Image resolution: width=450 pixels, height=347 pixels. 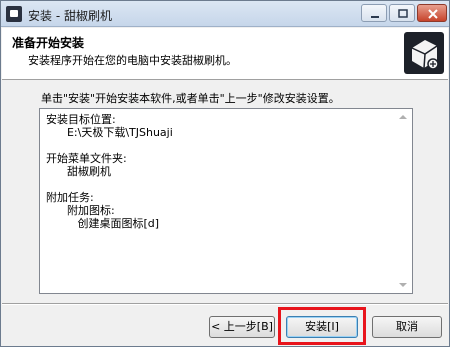 What do you see at coordinates (424, 53) in the screenshot?
I see `installer-logo-icon` at bounding box center [424, 53].